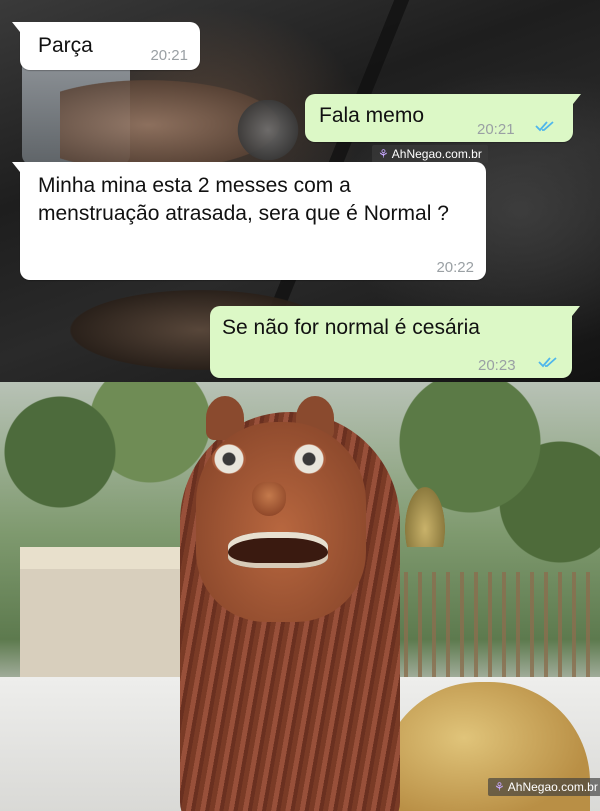 This screenshot has width=600, height=811. Describe the element at coordinates (495, 627) in the screenshot. I see `fence-background` at that location.